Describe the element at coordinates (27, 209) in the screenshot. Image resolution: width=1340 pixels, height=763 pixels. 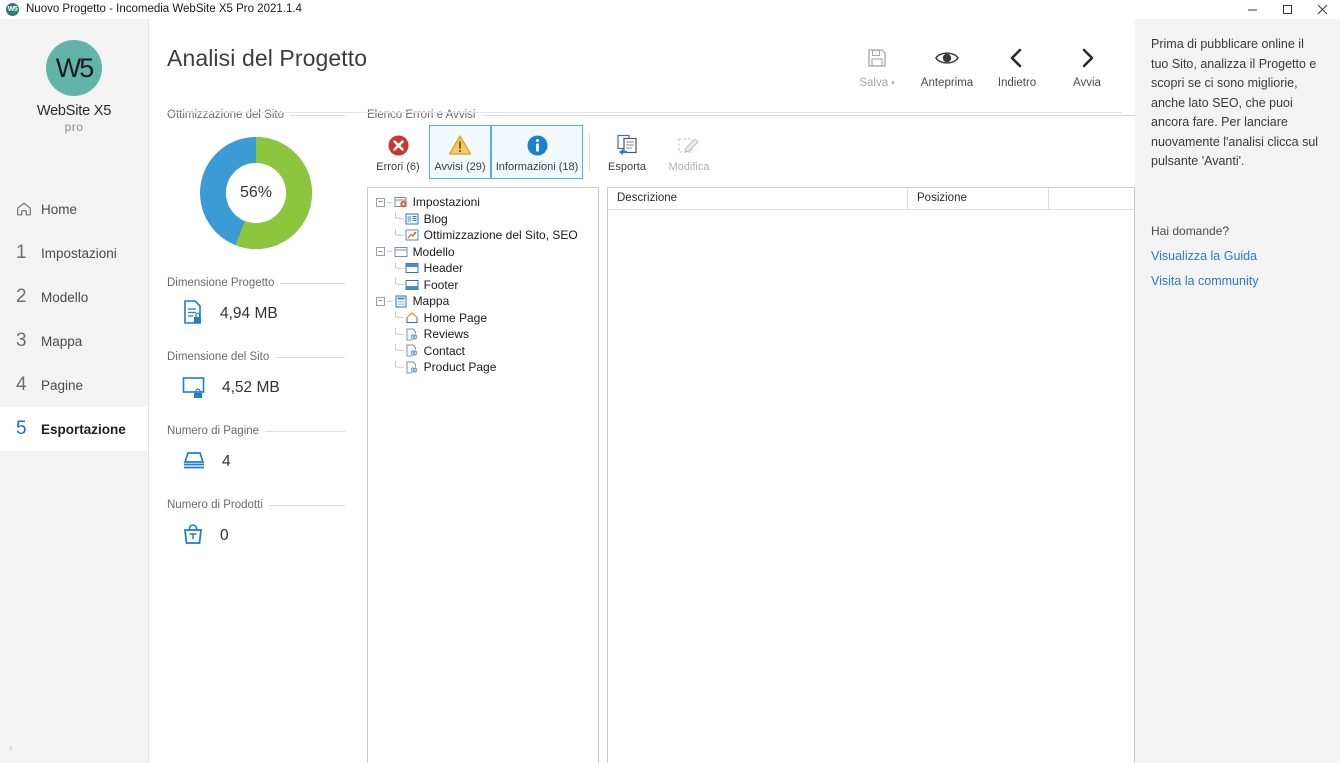
I see `home-icon` at that location.